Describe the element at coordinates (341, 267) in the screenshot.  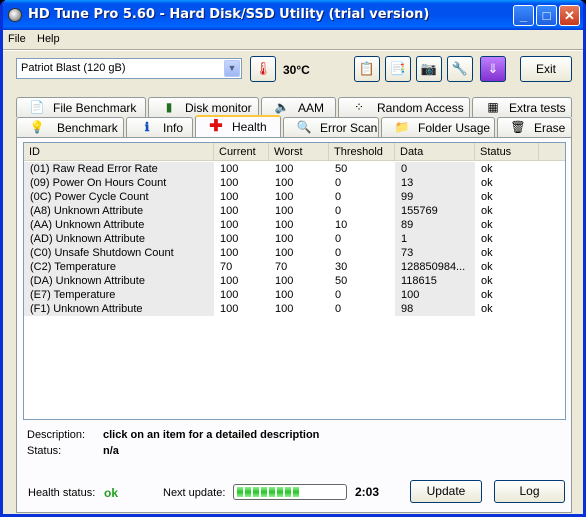
I see `cell-threshold: 30` at that location.